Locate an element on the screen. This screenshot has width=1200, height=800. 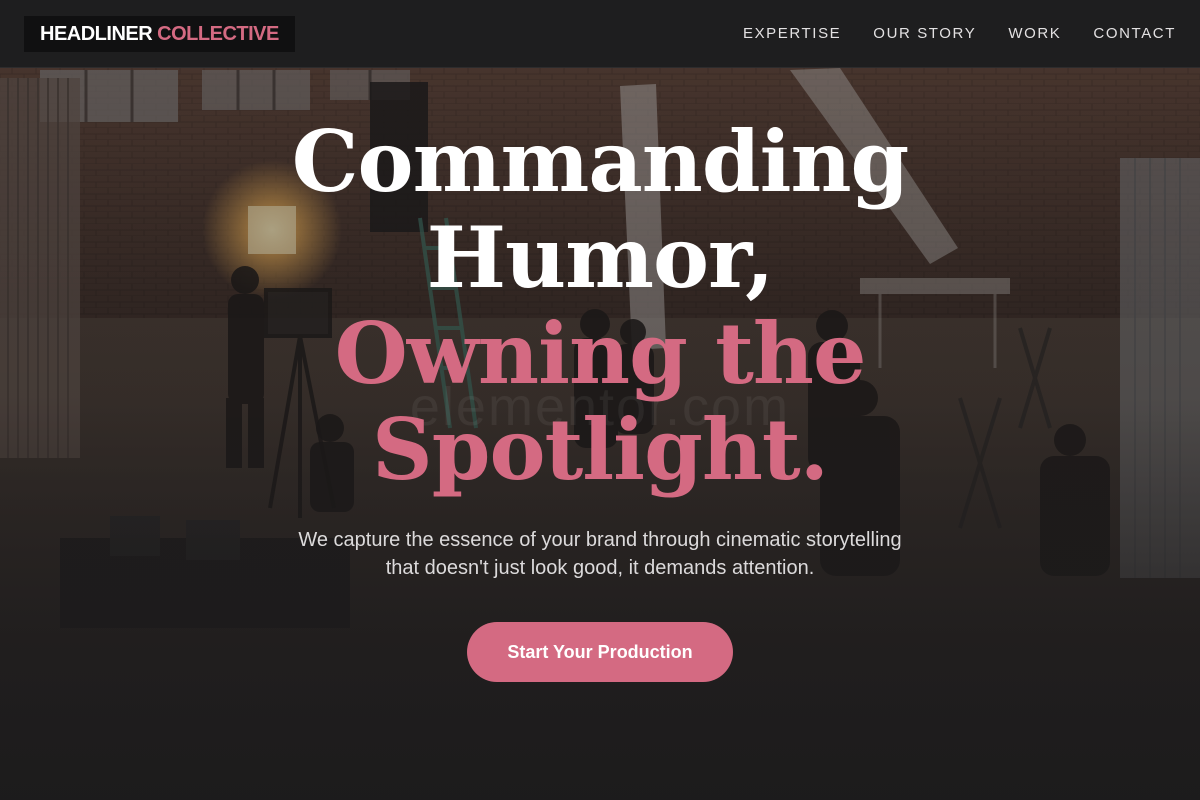
headline-line-2: Humor, is located at coordinates (600, 257).